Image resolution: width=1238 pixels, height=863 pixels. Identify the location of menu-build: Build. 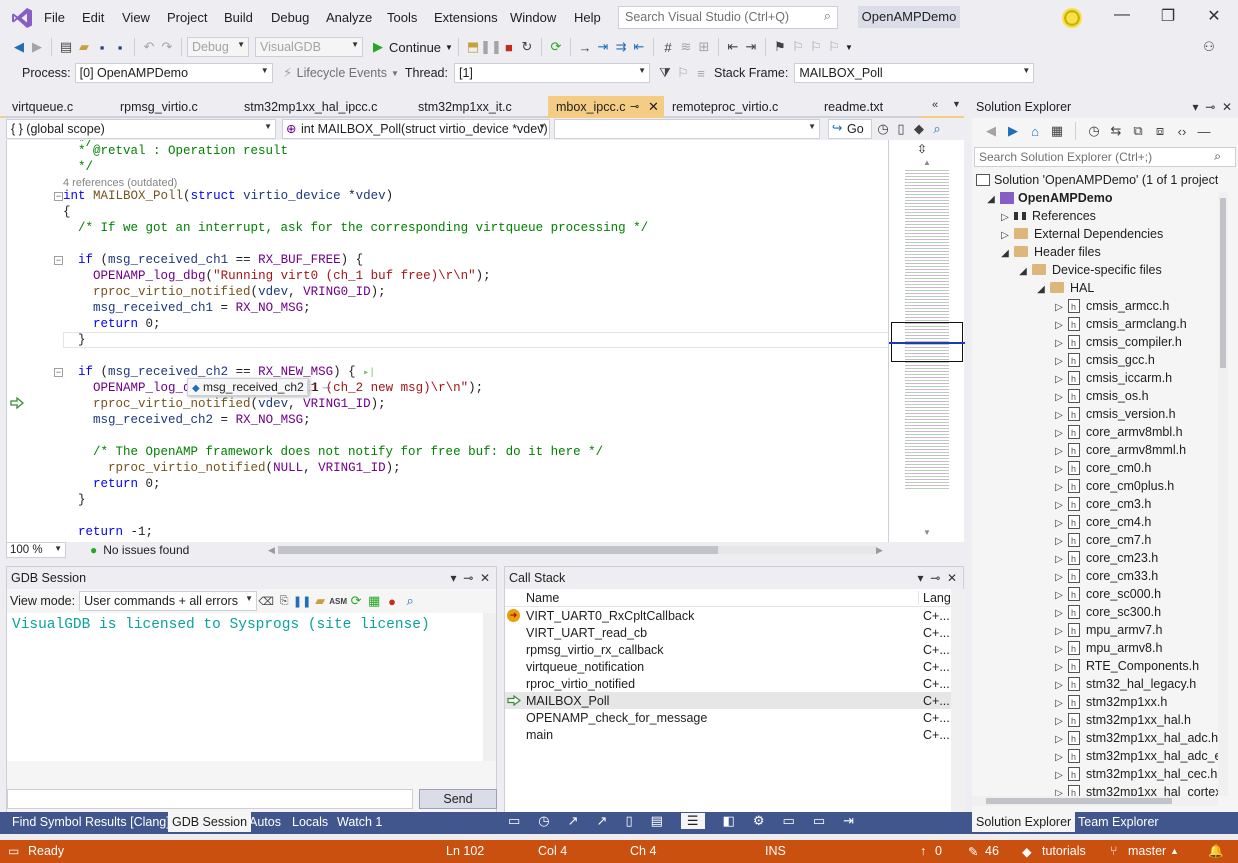
(238, 17).